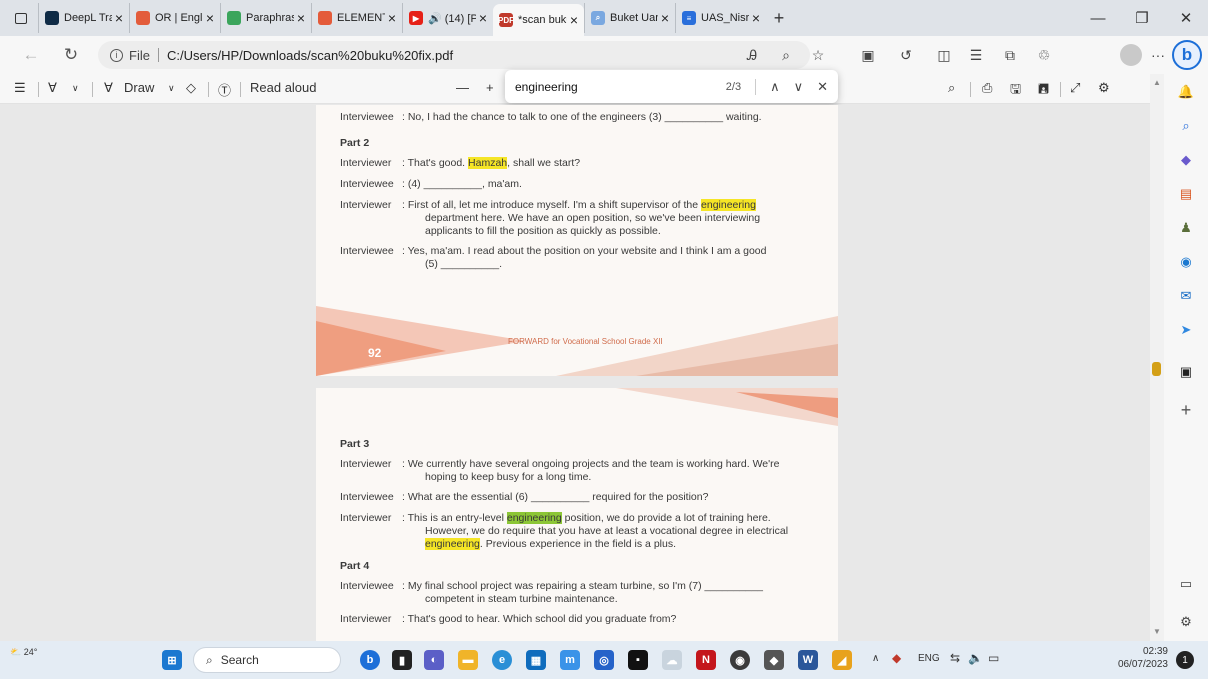  Describe the element at coordinates (799, 87) in the screenshot. I see `find-next-icon: ∨` at that location.